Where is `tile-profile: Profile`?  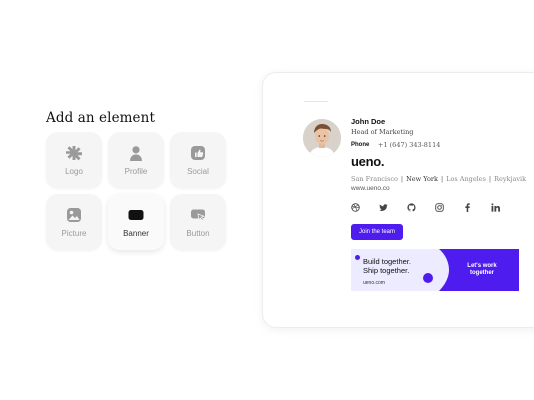
tile-profile: Profile is located at coordinates (136, 160).